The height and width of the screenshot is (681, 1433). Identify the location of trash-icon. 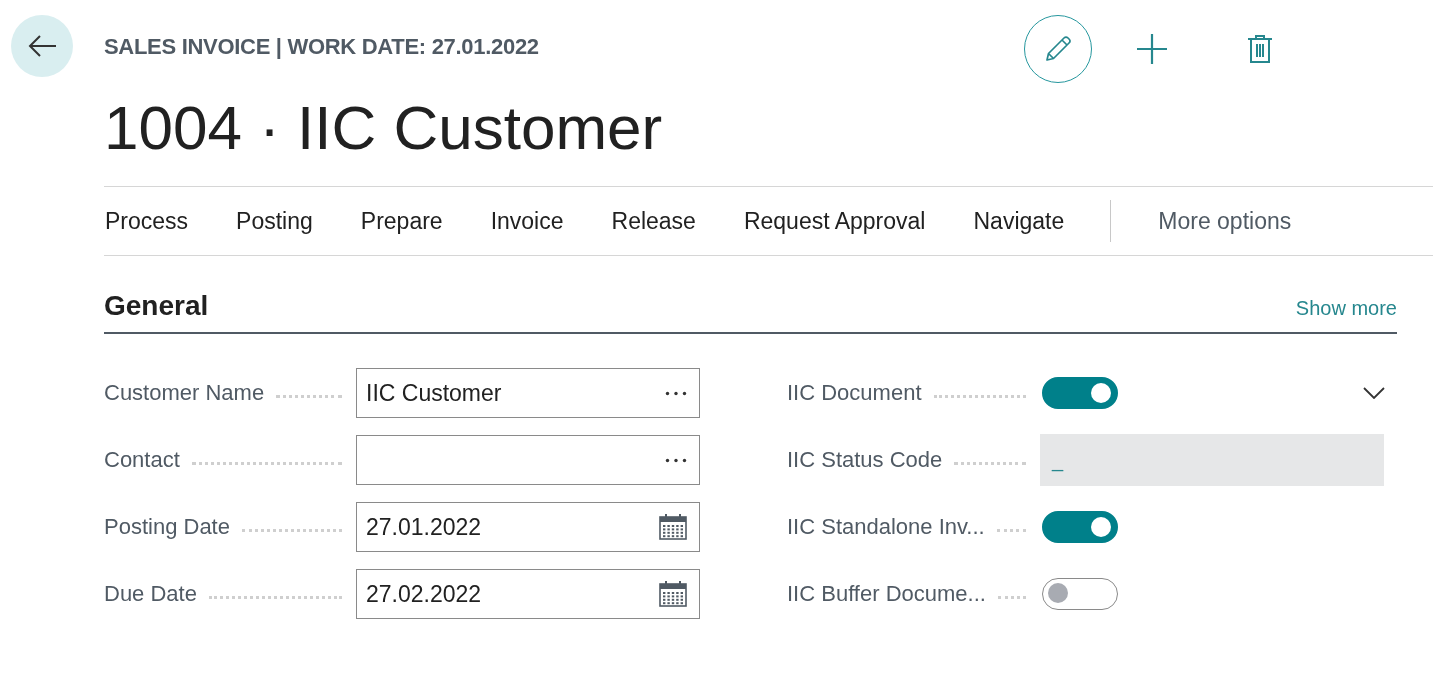
(1260, 49).